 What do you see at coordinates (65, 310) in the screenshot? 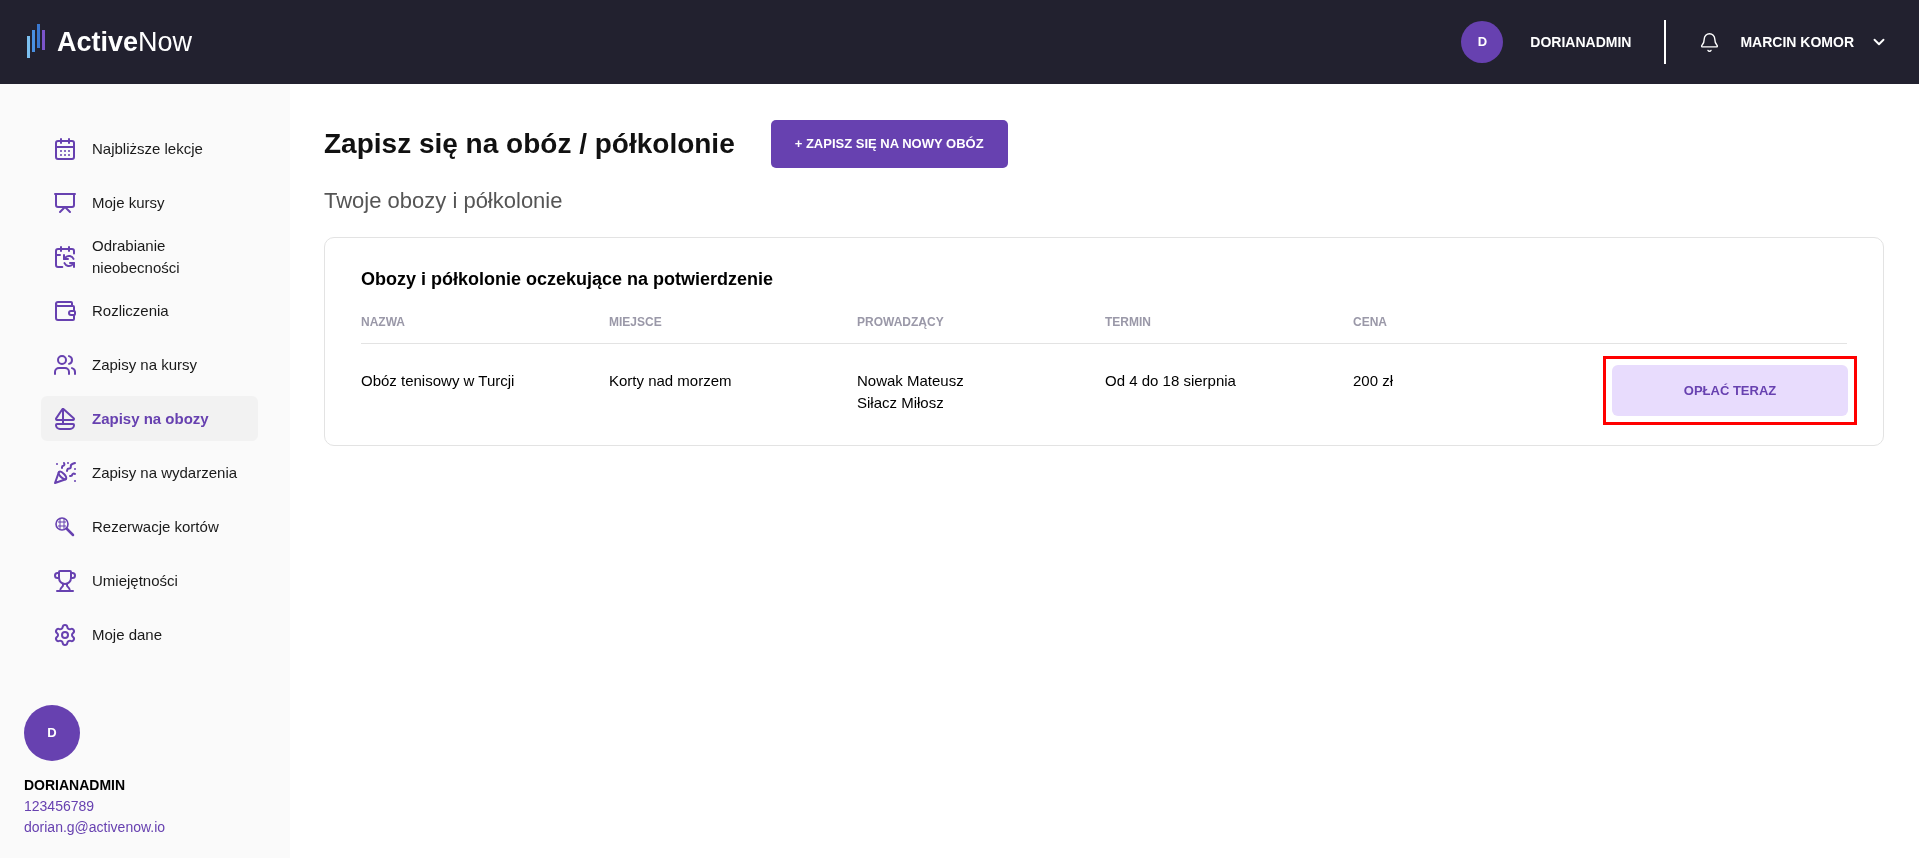
I see `wallet-icon` at bounding box center [65, 310].